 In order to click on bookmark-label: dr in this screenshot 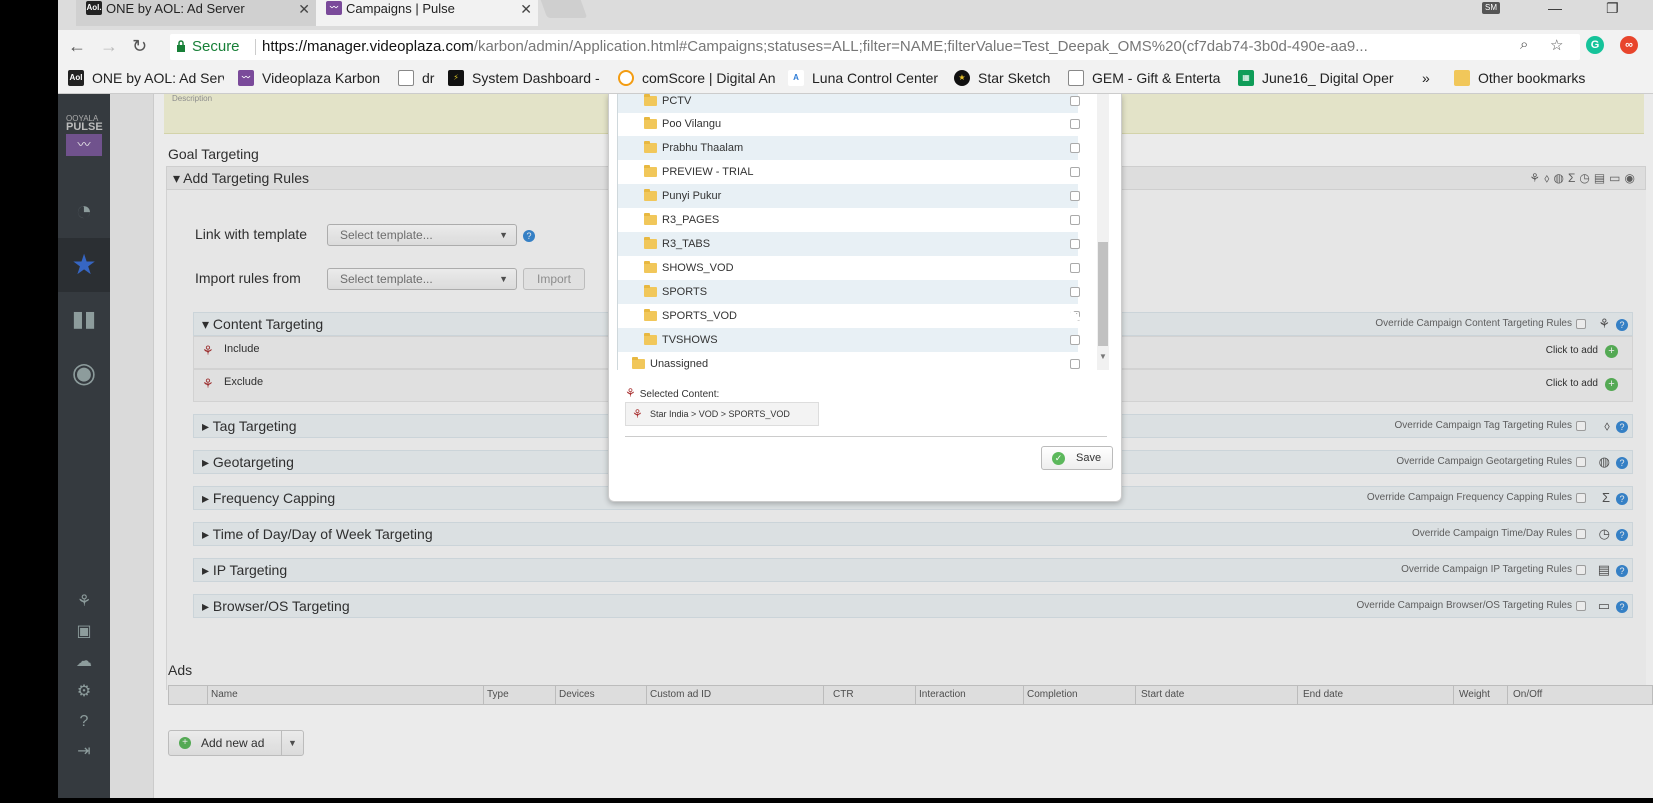, I will do `click(428, 78)`.